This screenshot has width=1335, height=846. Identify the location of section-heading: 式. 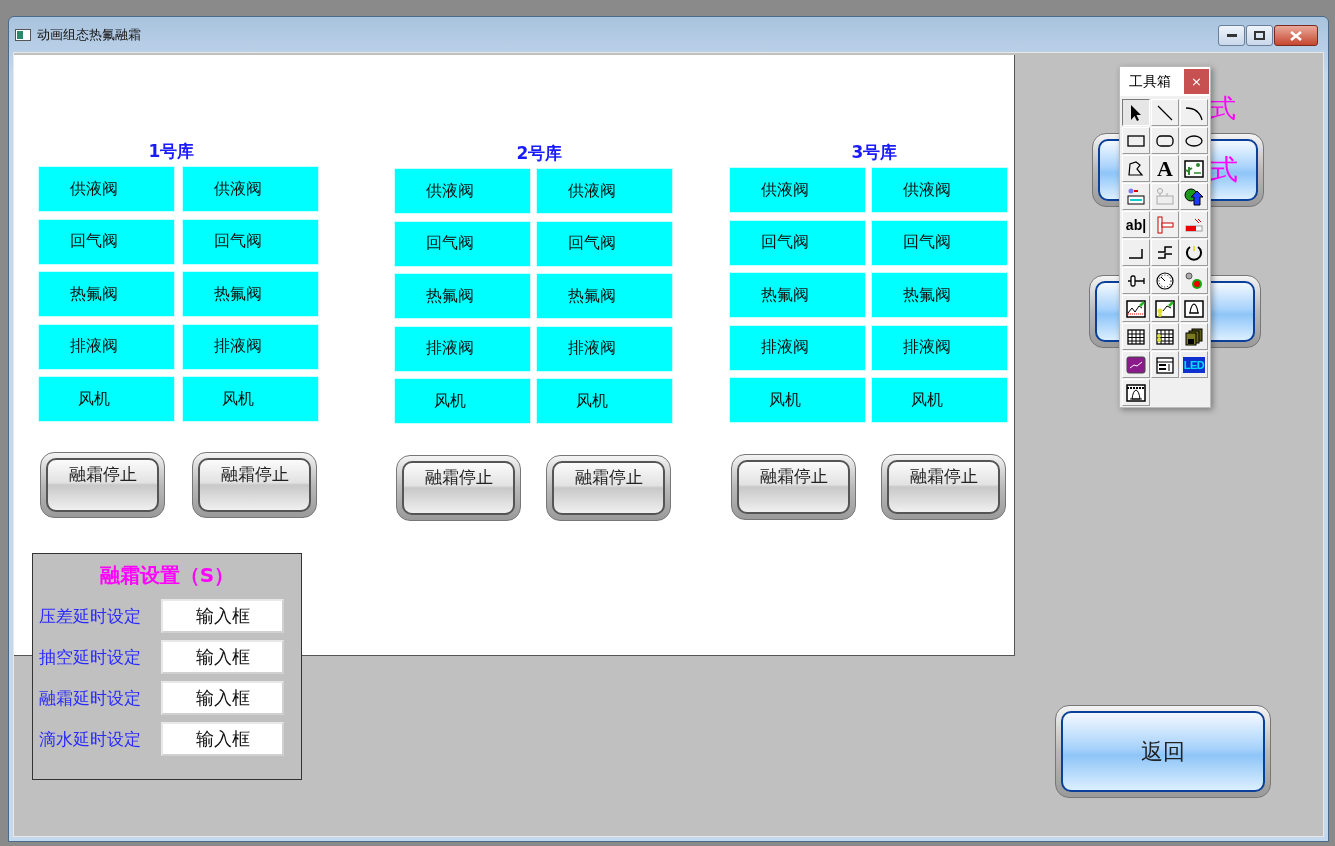
(1223, 108).